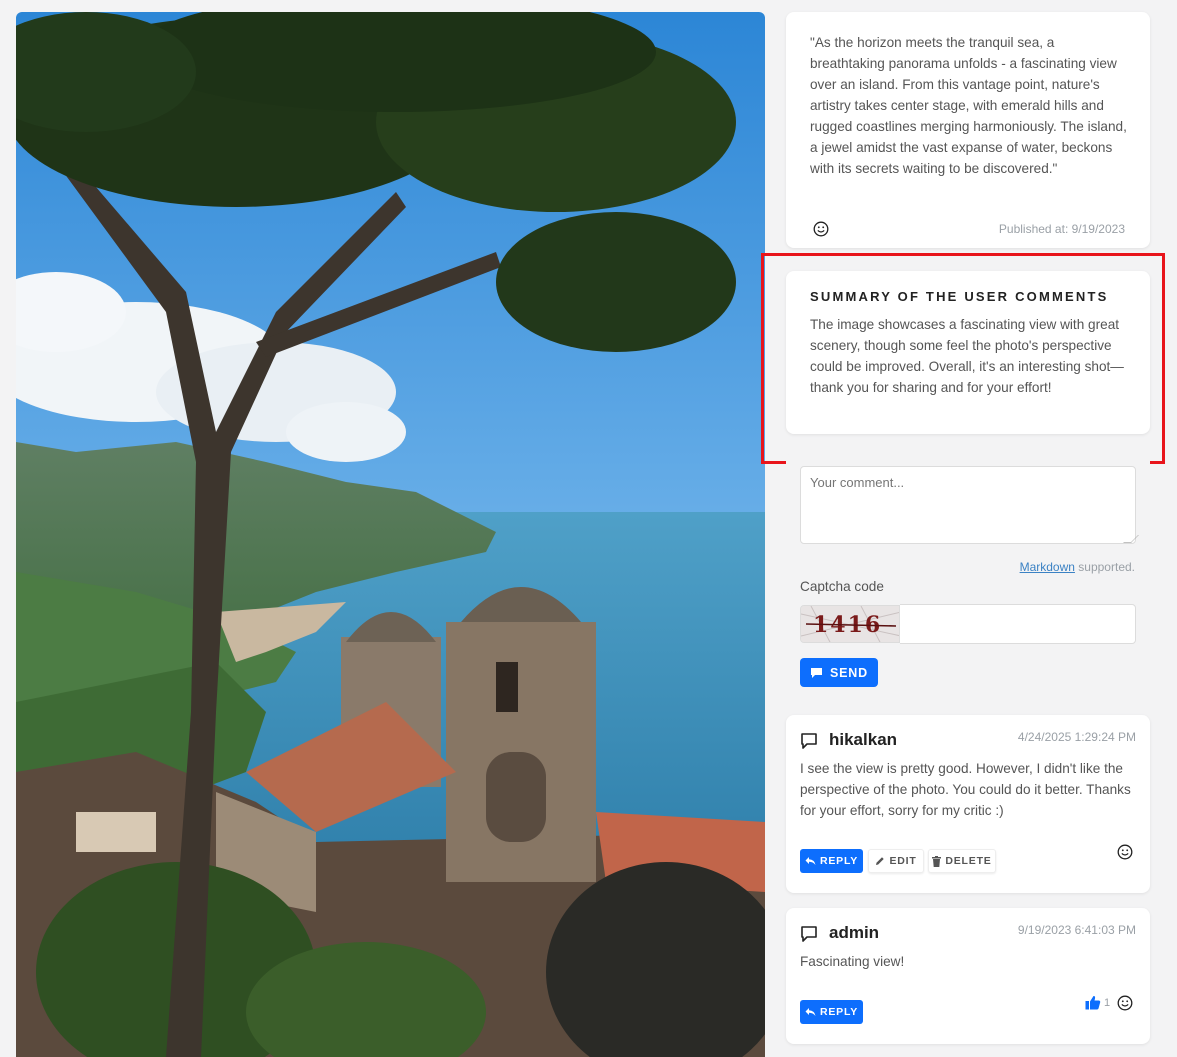  I want to click on send-button: SEND, so click(839, 672).